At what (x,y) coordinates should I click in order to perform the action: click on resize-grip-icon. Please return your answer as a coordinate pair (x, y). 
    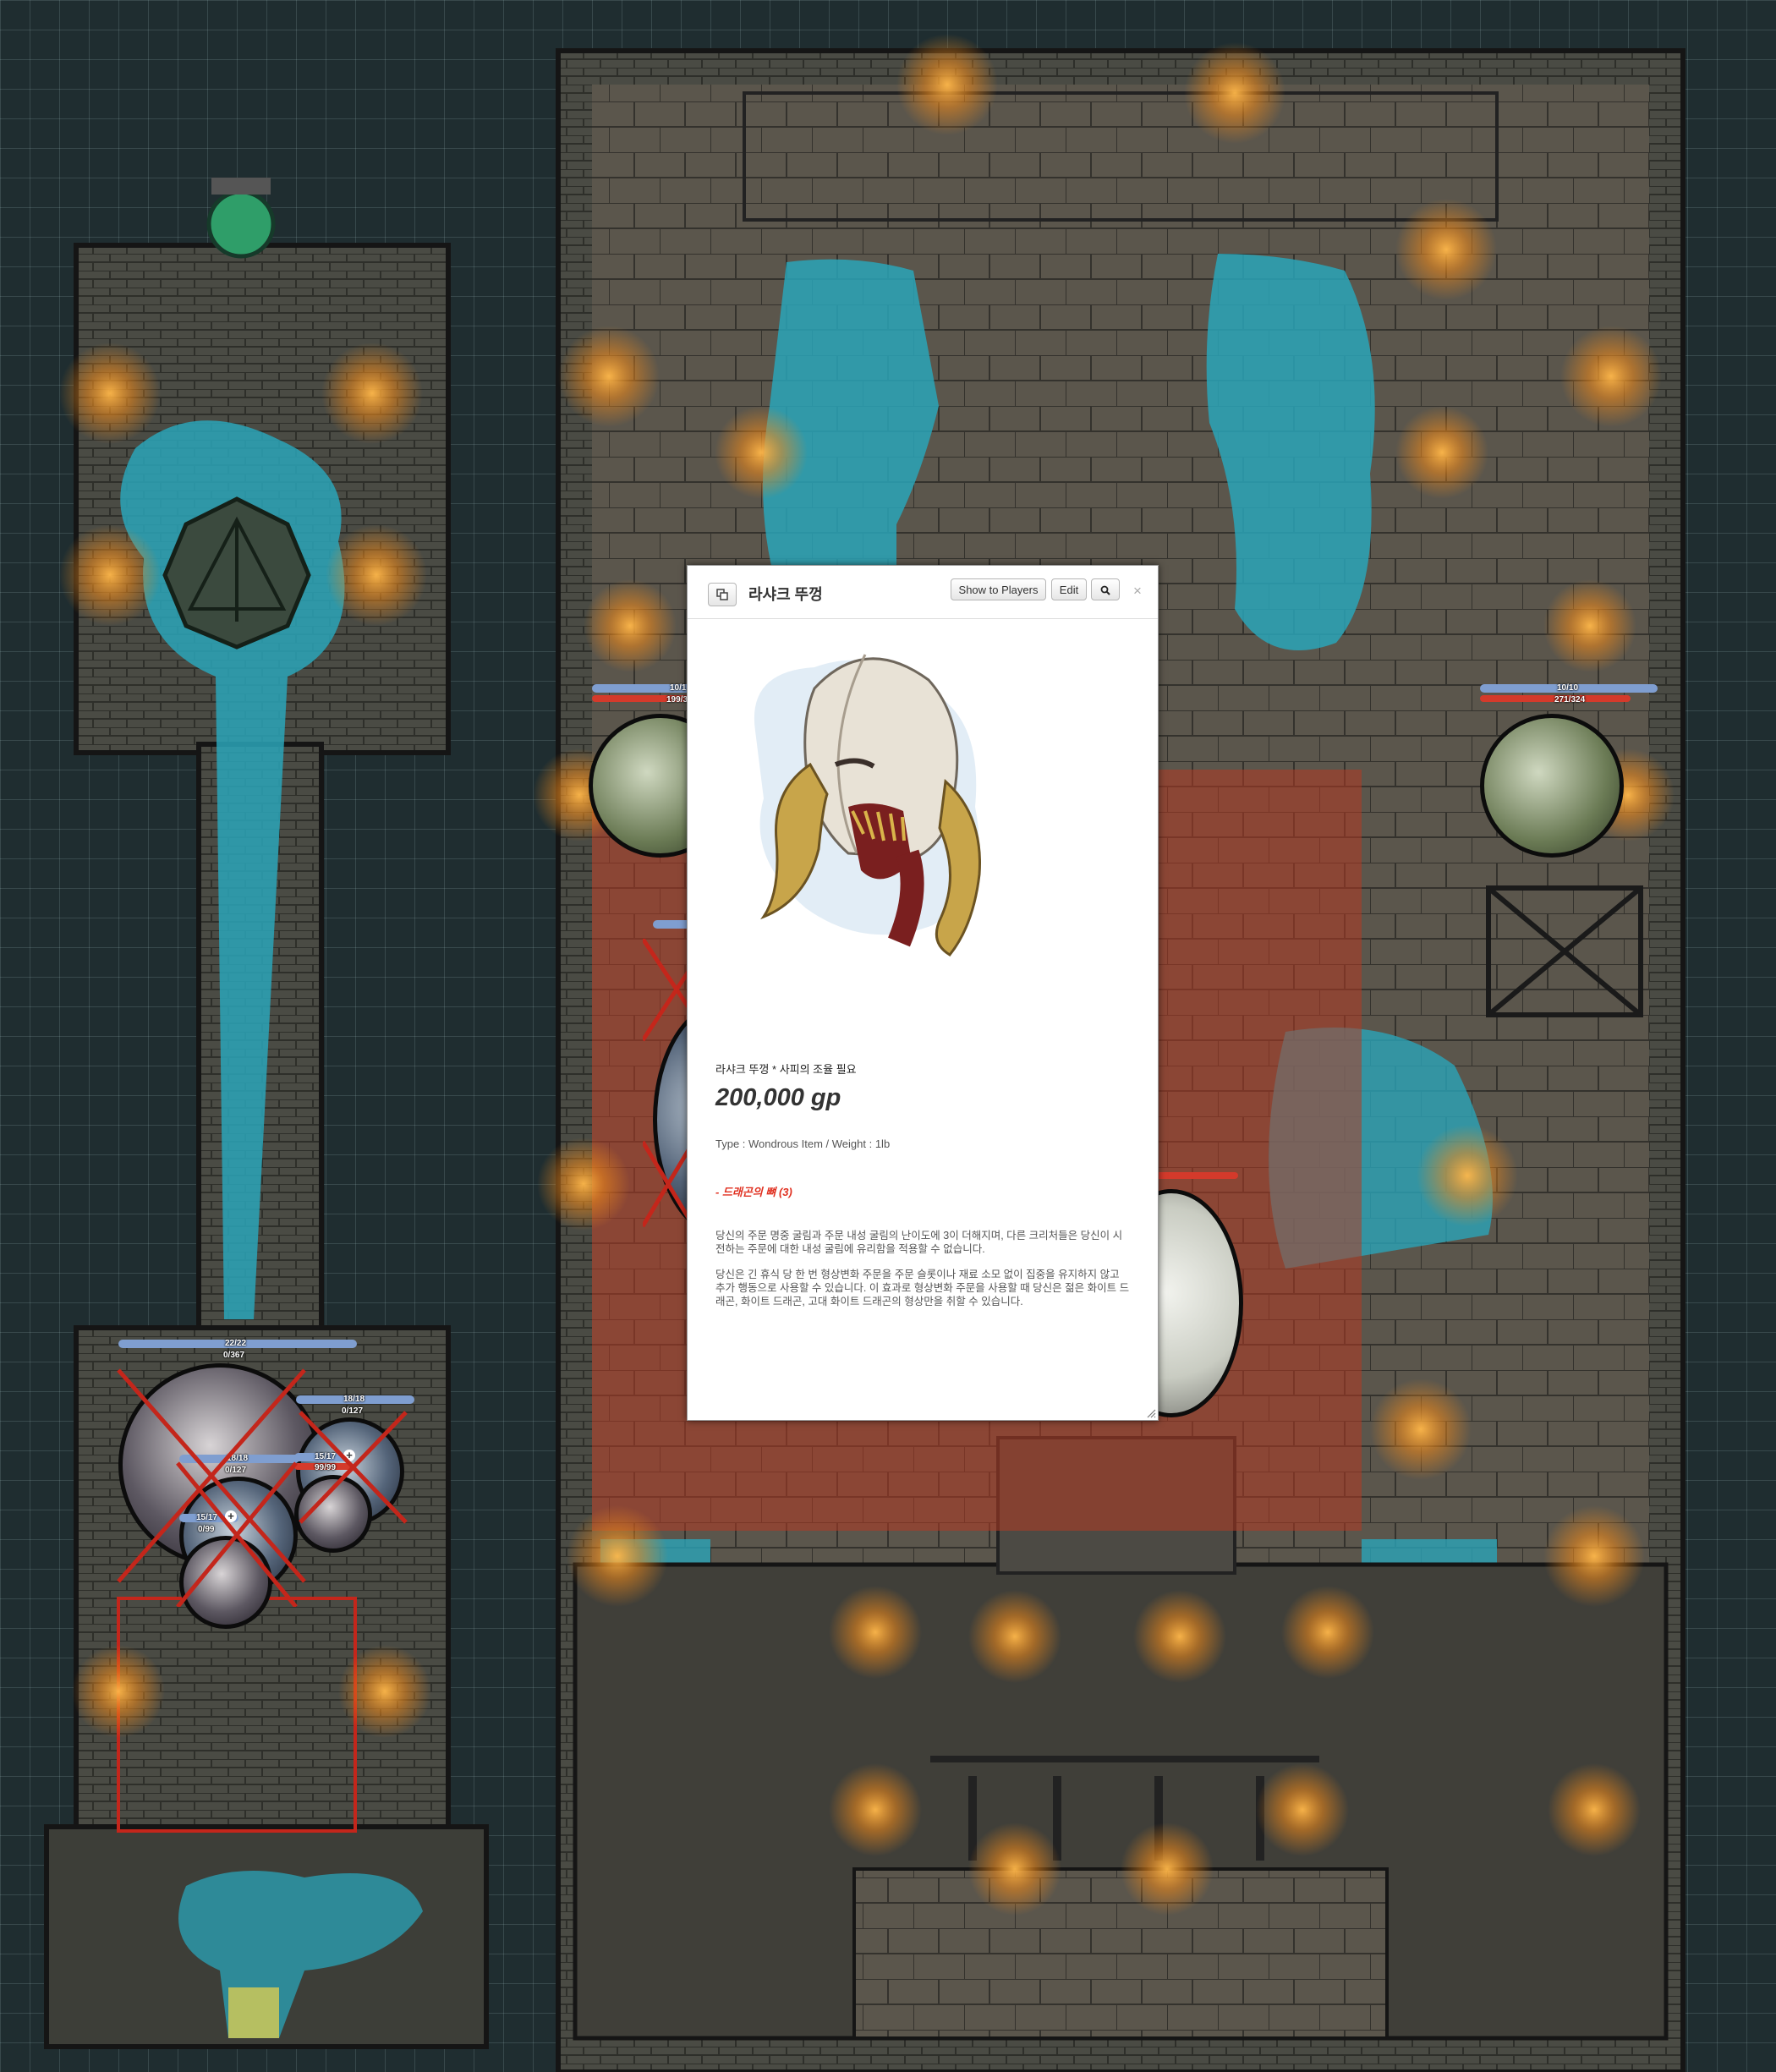
    Looking at the image, I should click on (1151, 1413).